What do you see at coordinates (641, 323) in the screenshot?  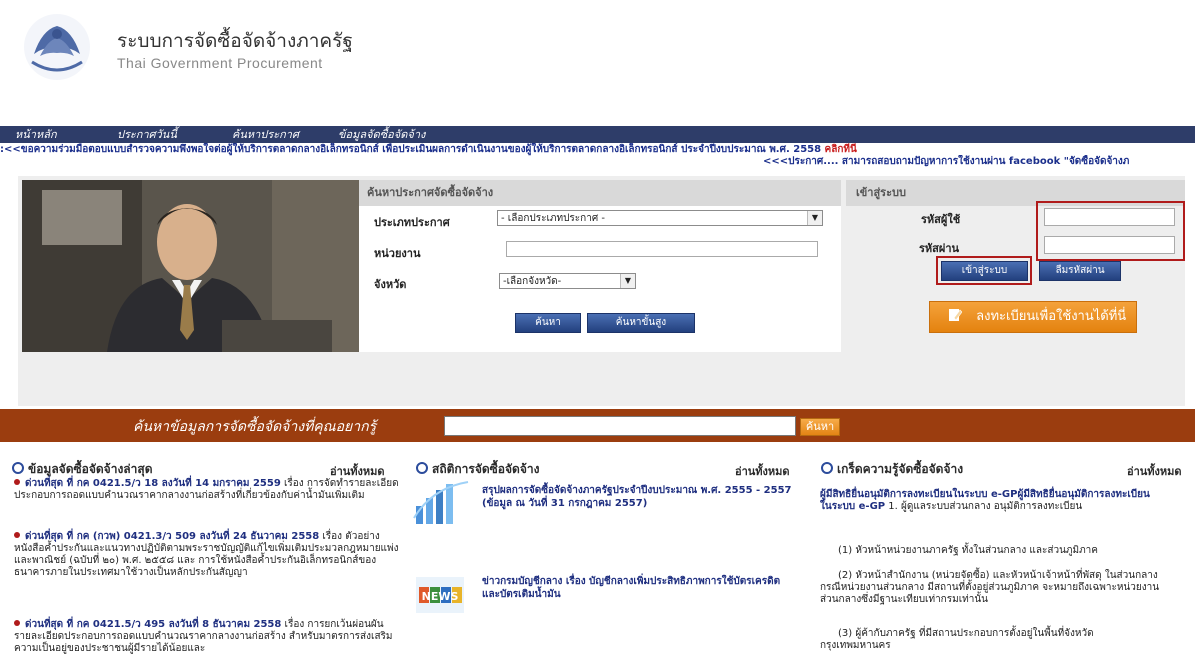 I see `advanced-search-button: ค้นหาขั้นสูง` at bounding box center [641, 323].